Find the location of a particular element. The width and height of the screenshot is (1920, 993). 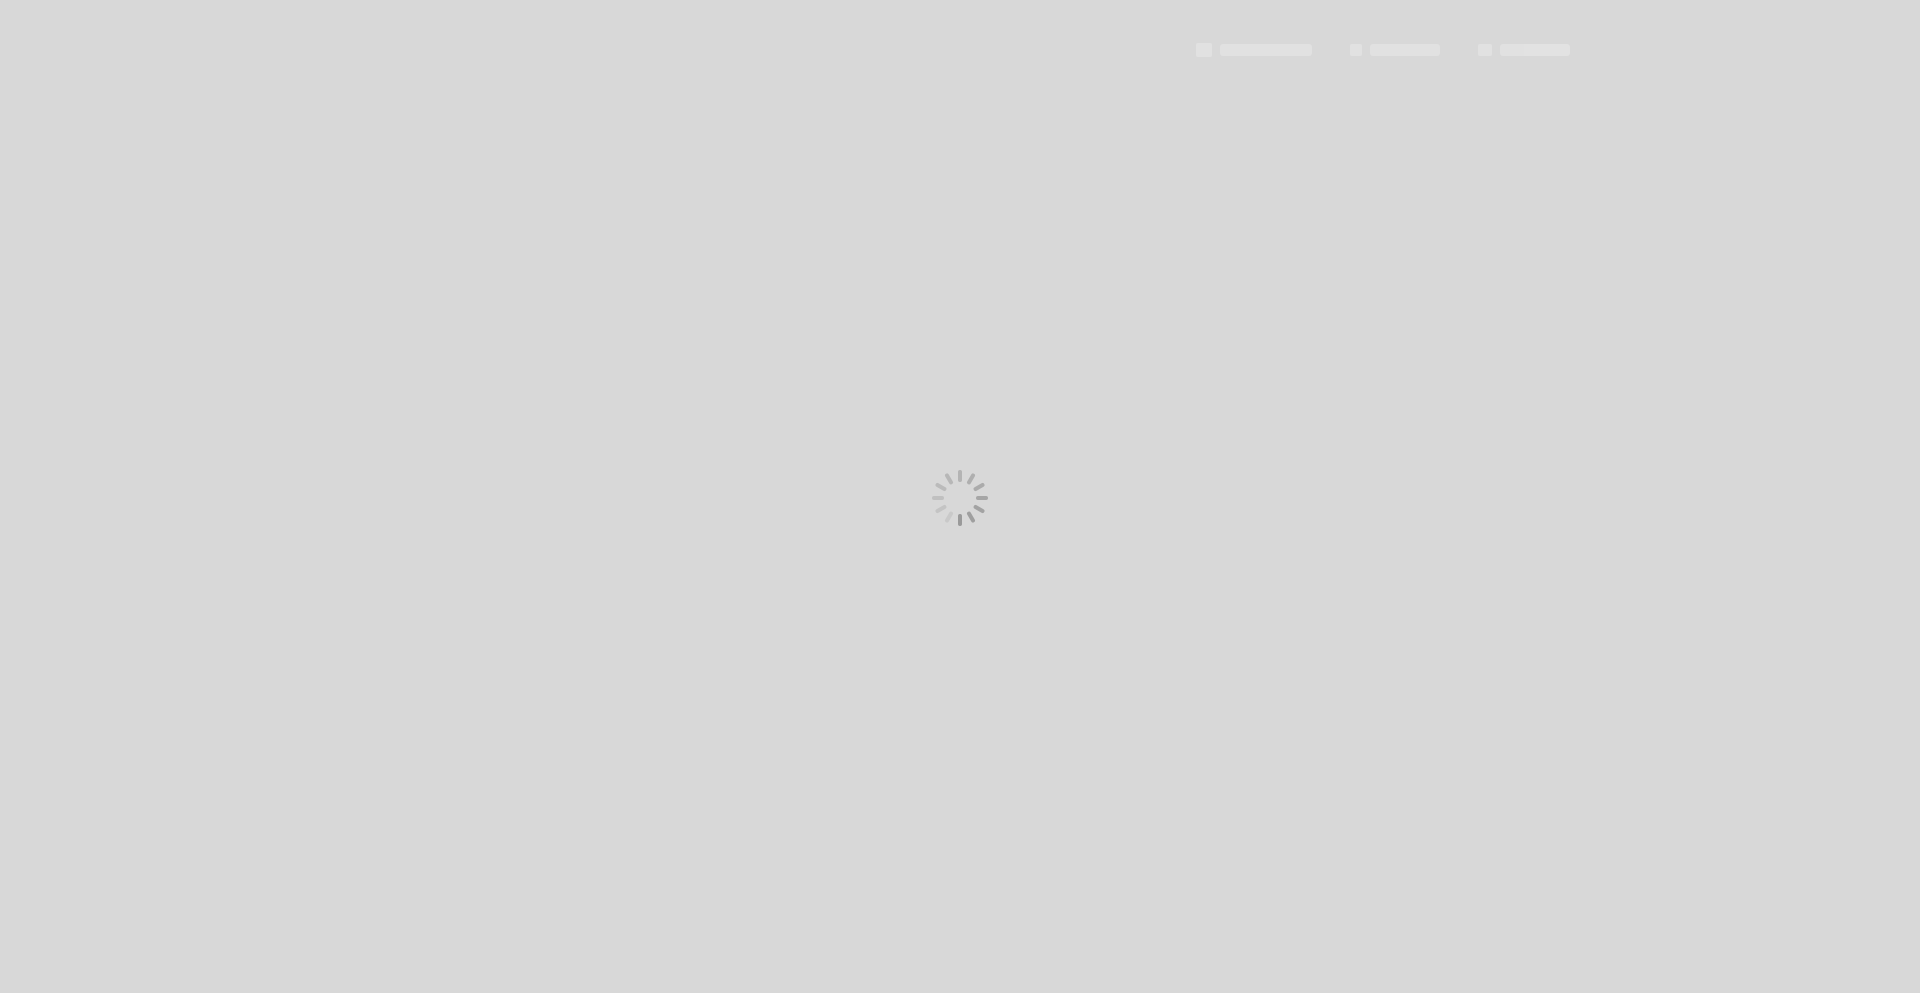

logo is located at coordinates (1254, 50).